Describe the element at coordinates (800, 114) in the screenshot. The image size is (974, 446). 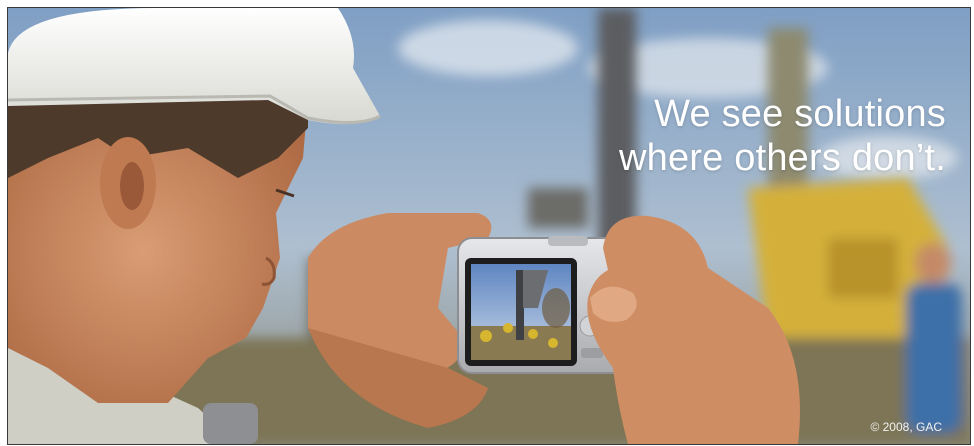
I see `headline-line-1: We see solutions` at that location.